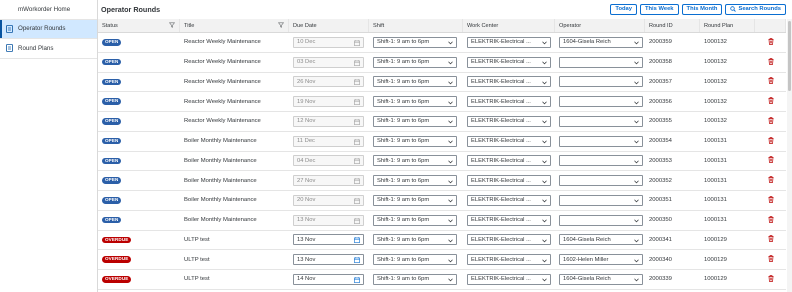 This screenshot has width=792, height=292. I want to click on column-header-shift: Shift, so click(416, 25).